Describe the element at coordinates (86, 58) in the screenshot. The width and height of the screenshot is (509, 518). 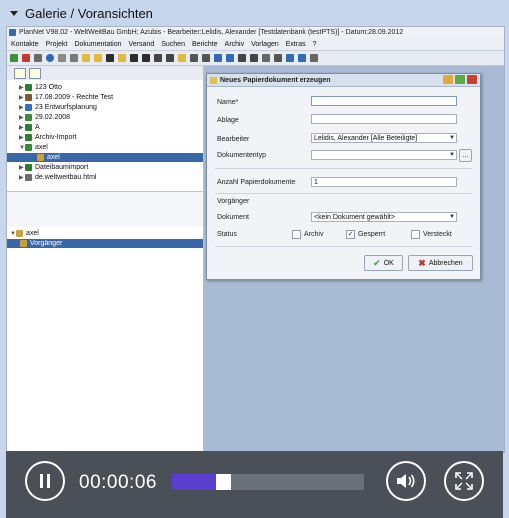
I see `folder-open-icon` at that location.